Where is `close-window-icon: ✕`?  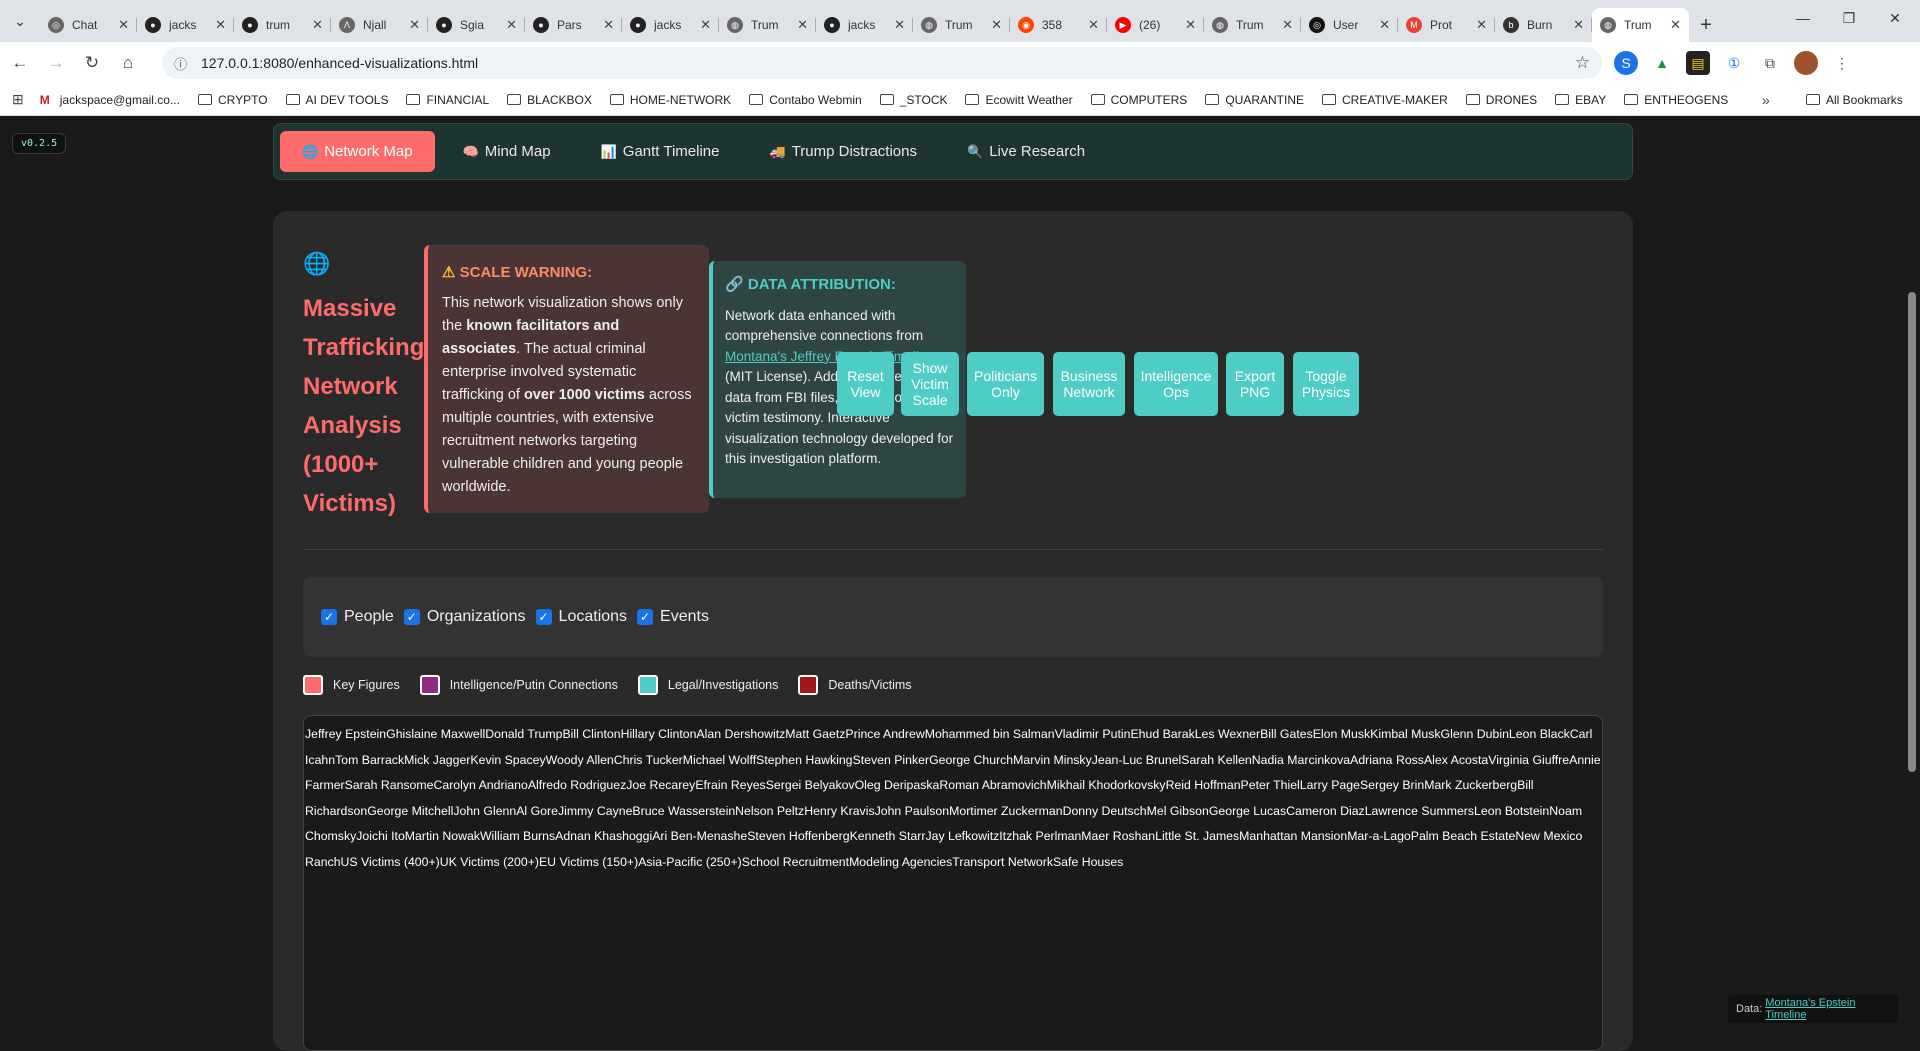 close-window-icon: ✕ is located at coordinates (1895, 18).